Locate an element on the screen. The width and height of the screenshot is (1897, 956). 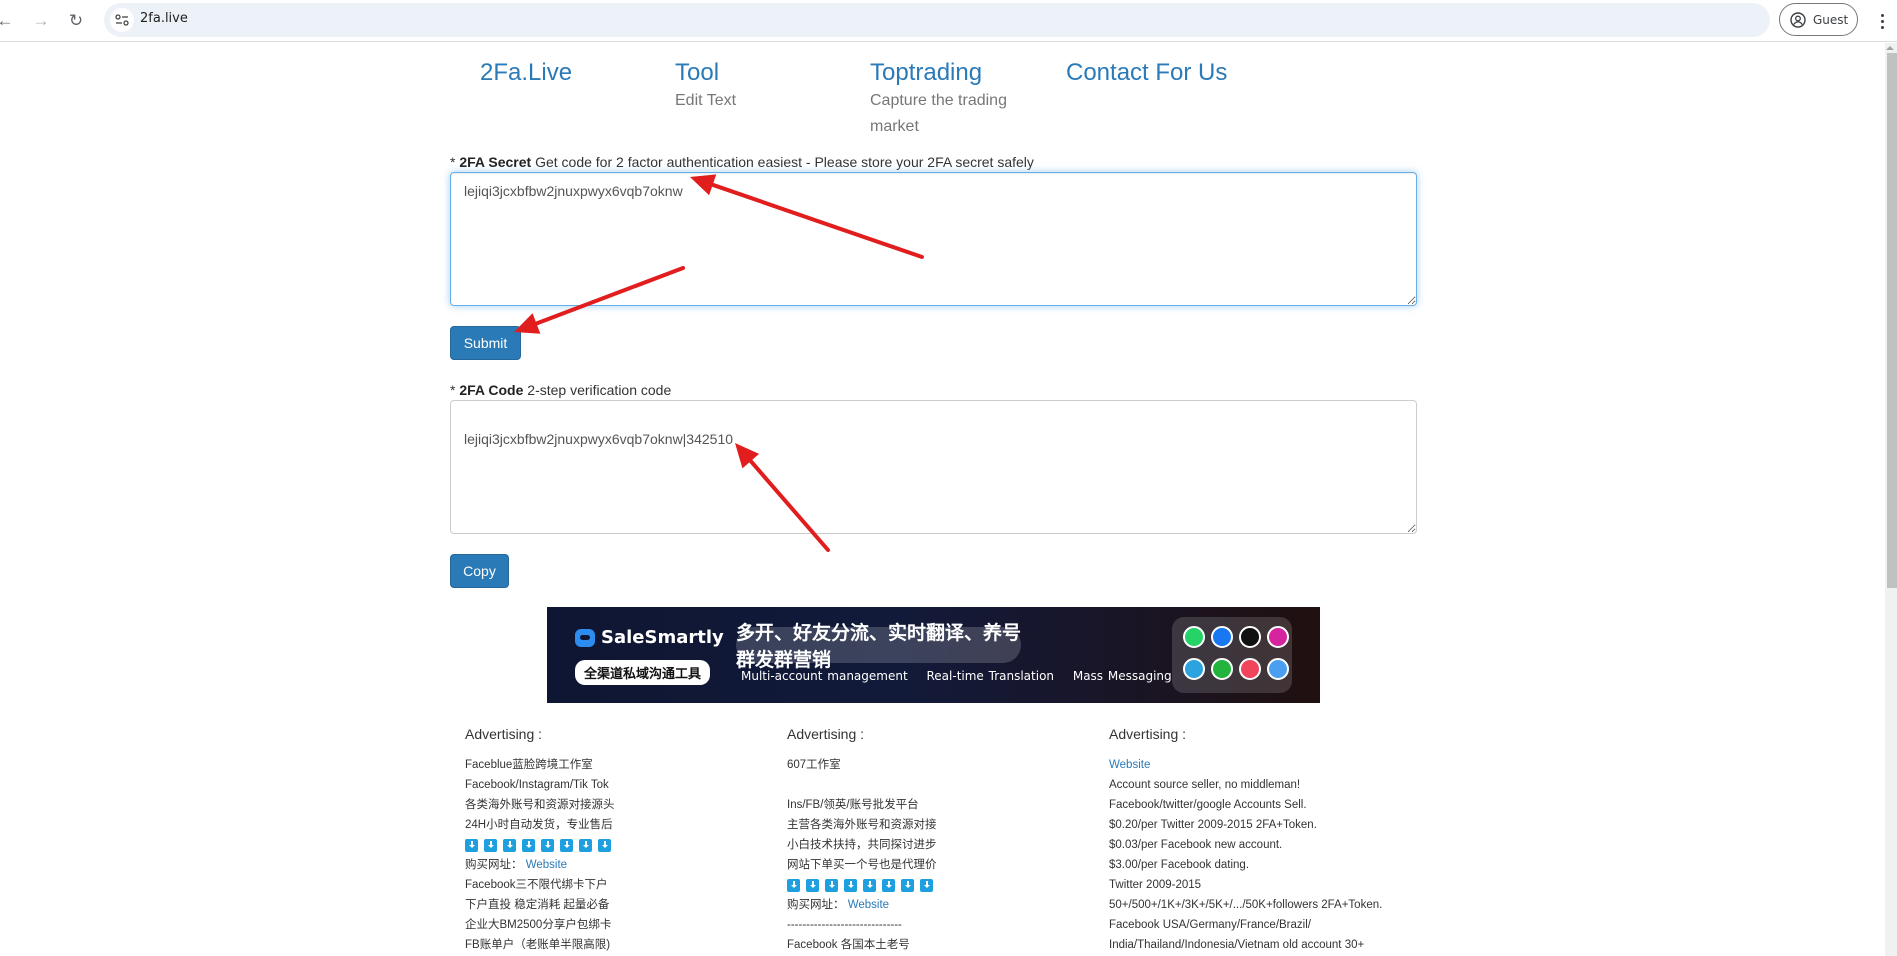
ad-line: Website is located at coordinates (1264, 765).